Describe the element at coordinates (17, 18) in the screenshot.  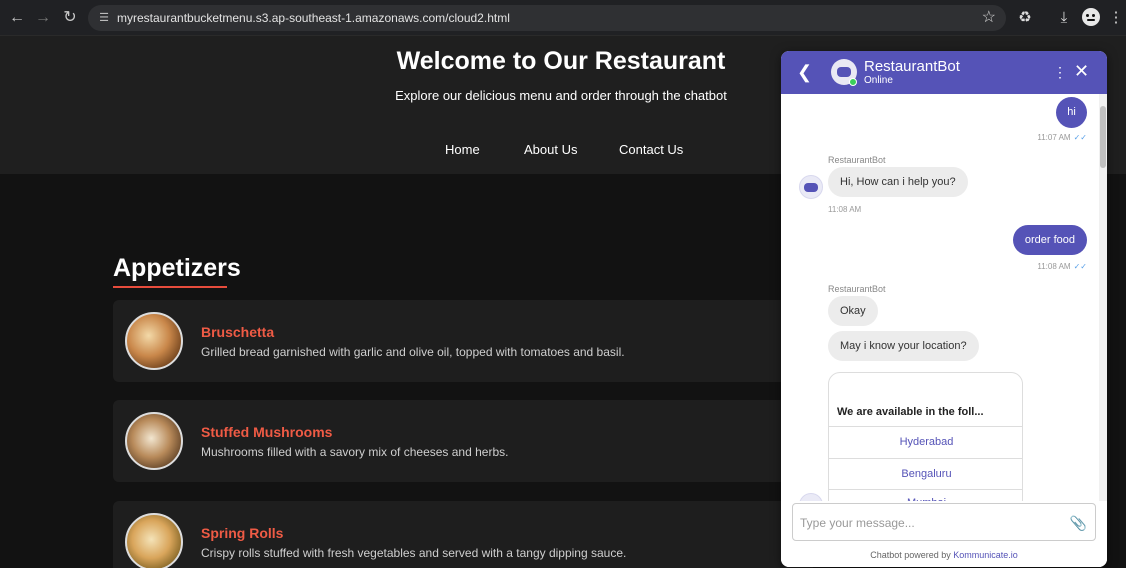
I see `back-arrow-icon: ←` at that location.